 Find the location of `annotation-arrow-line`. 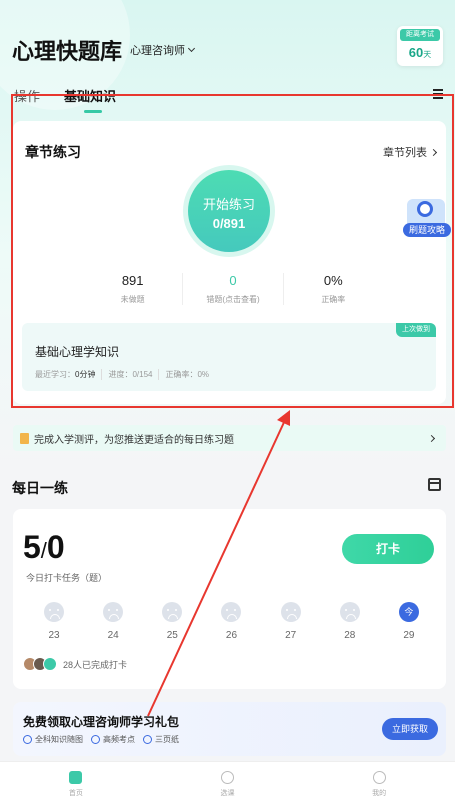

annotation-arrow-line is located at coordinates (217, 567).